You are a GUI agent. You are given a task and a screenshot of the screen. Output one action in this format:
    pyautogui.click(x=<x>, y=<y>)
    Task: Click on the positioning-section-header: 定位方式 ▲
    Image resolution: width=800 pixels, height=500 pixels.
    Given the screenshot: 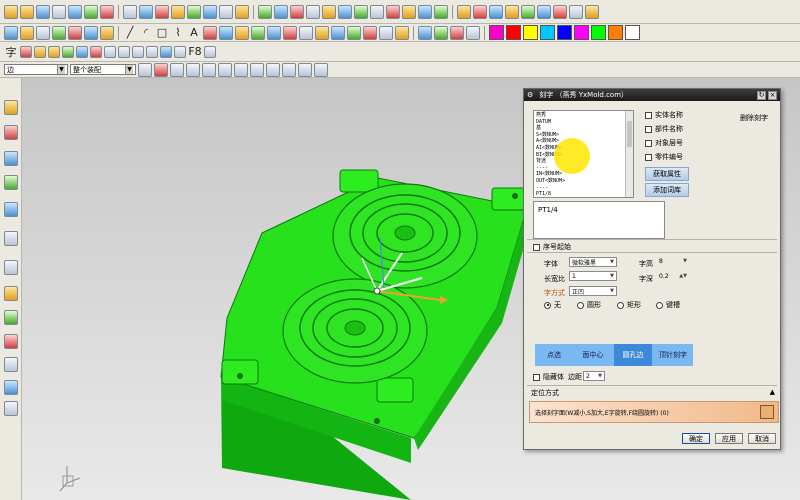 What is the action you would take?
    pyautogui.click(x=653, y=393)
    